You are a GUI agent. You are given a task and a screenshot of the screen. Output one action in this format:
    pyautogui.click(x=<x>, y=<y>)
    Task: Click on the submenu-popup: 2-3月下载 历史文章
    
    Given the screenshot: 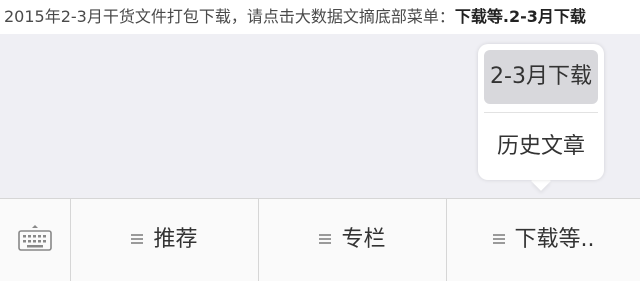 What is the action you would take?
    pyautogui.click(x=541, y=112)
    